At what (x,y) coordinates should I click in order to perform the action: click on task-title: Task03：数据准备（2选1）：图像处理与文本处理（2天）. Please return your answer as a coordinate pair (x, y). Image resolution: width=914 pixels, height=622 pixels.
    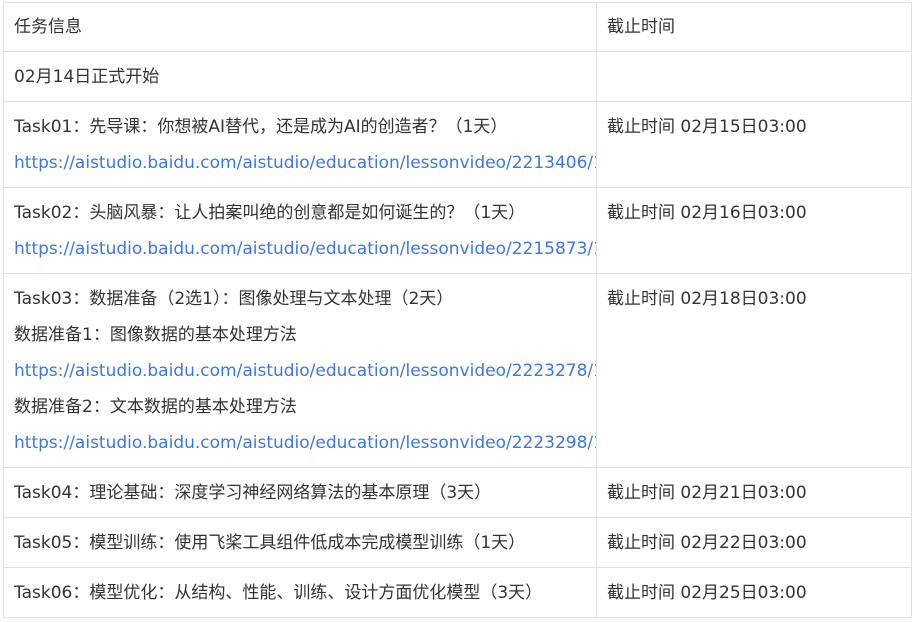
    Looking at the image, I should click on (234, 299).